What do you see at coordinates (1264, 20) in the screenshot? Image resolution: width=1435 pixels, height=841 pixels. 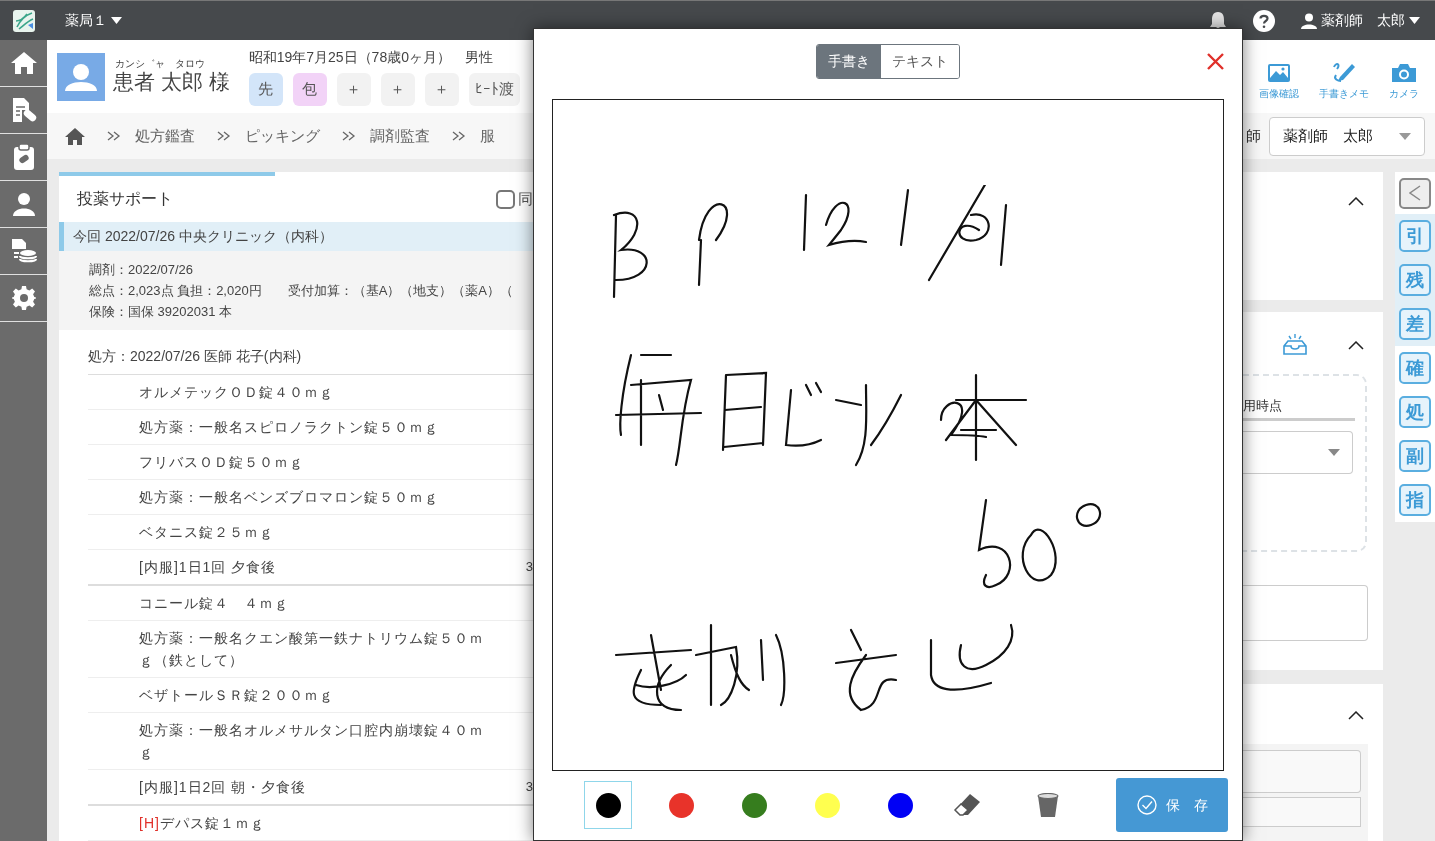 I see `help-icon` at bounding box center [1264, 20].